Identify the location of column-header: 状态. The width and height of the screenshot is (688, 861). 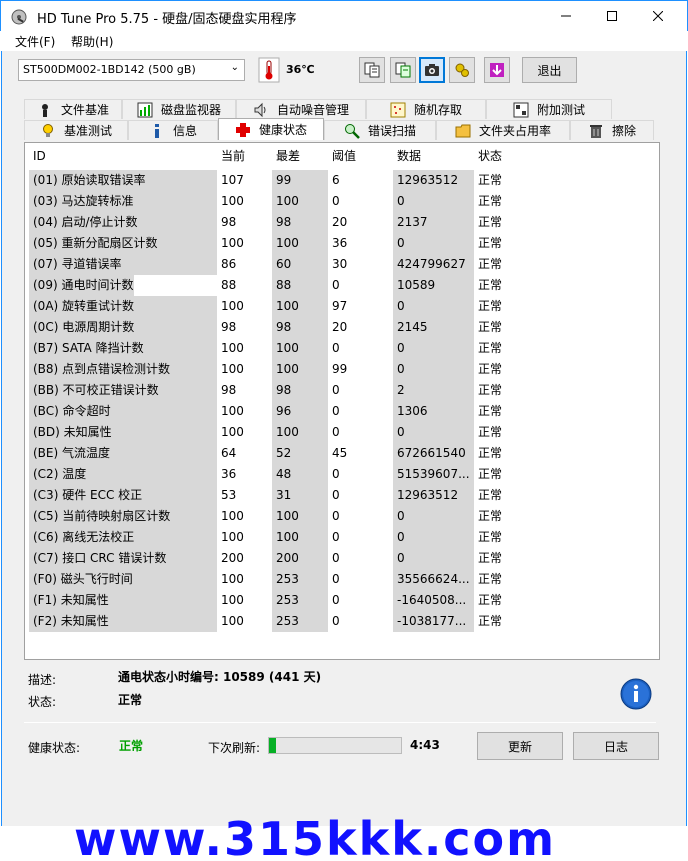
(506, 156).